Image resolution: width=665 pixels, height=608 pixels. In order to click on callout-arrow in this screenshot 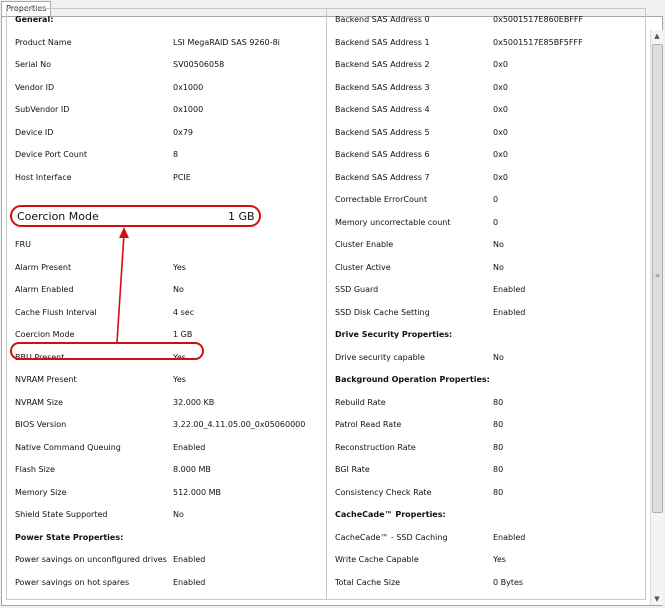, I will do `click(122, 285)`.